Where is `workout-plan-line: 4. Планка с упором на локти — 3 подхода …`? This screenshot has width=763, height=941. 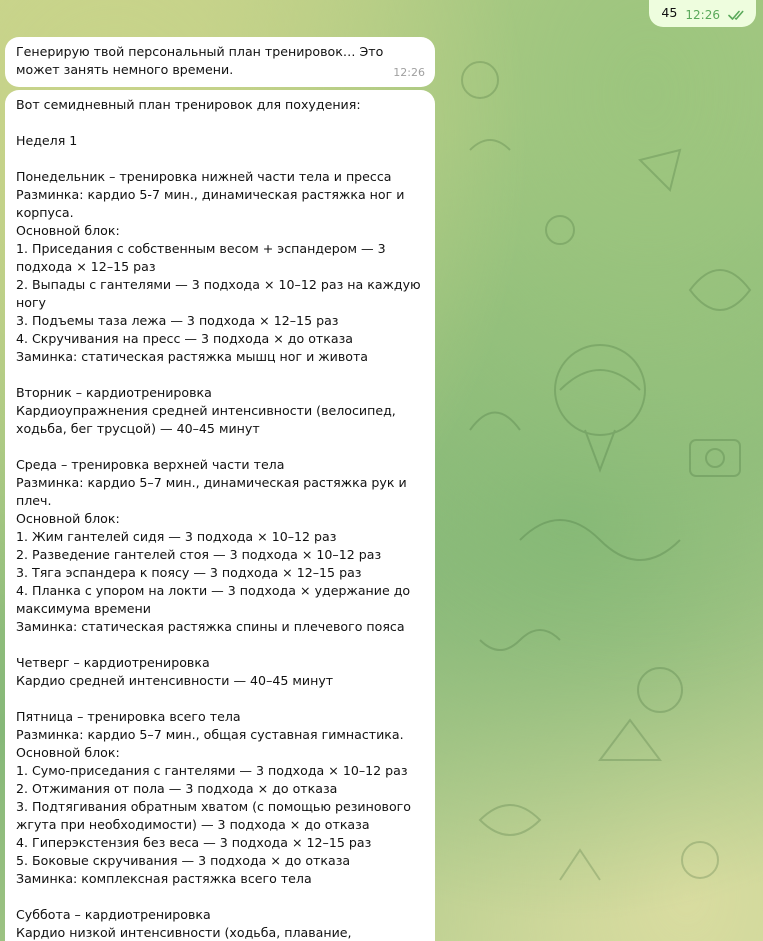 workout-plan-line: 4. Планка с упором на локти — 3 подхода … is located at coordinates (215, 599).